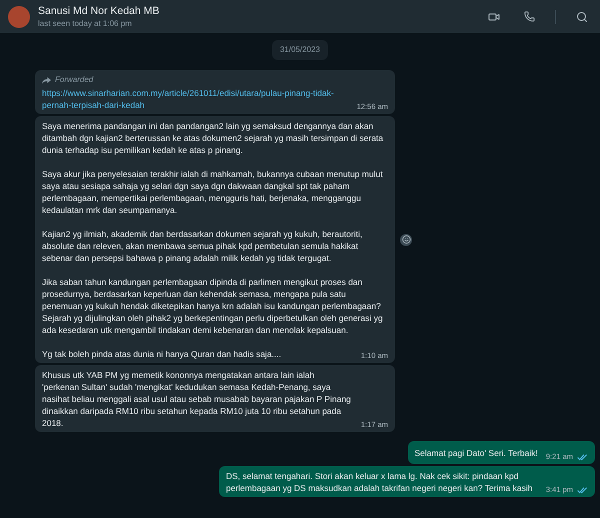  What do you see at coordinates (300, 50) in the screenshot?
I see `date-chip: 31/05/2023` at bounding box center [300, 50].